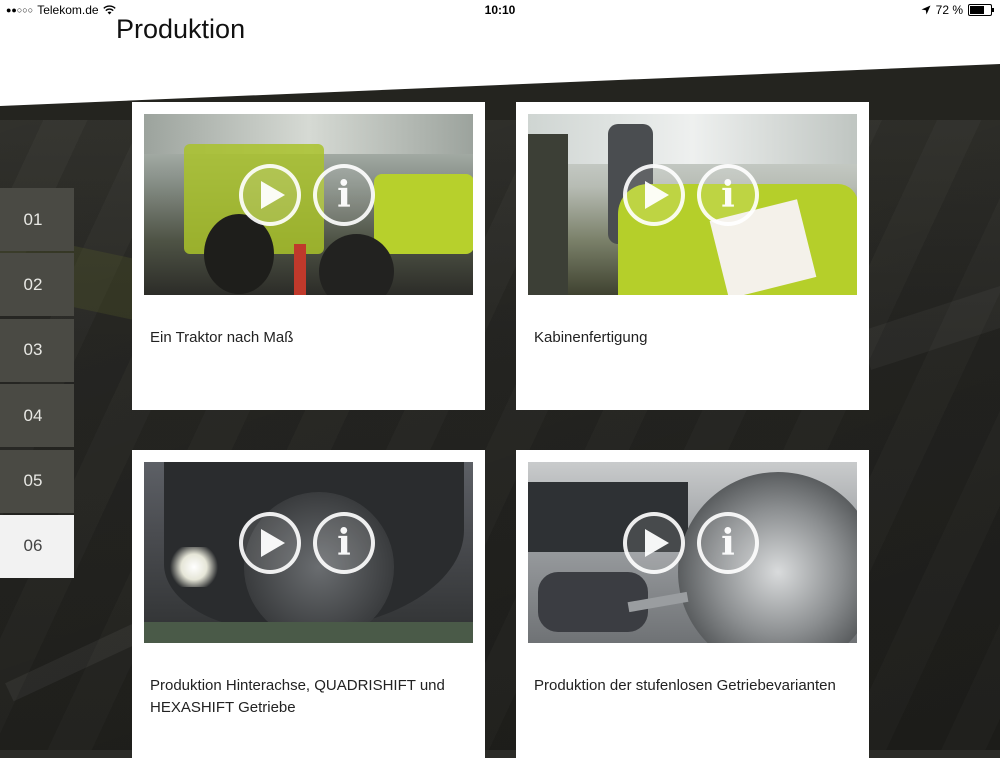  I want to click on background-shape, so click(929, 320).